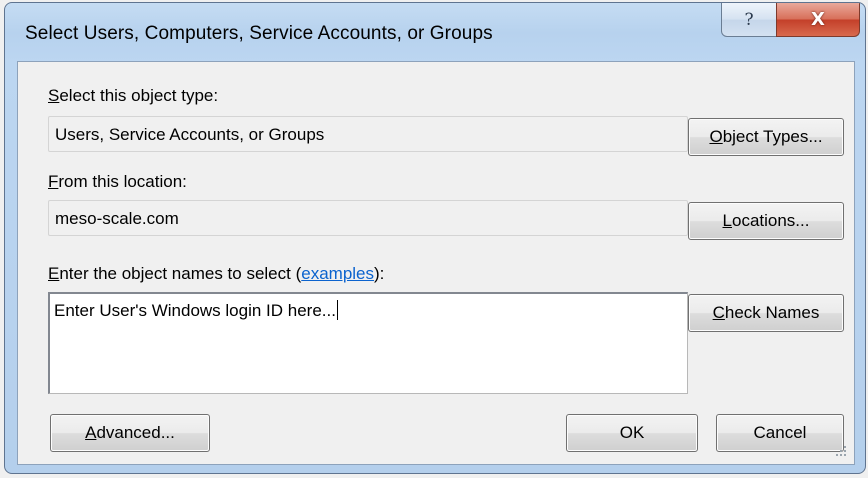  What do you see at coordinates (766, 313) in the screenshot?
I see `check-names-button: Check Names` at bounding box center [766, 313].